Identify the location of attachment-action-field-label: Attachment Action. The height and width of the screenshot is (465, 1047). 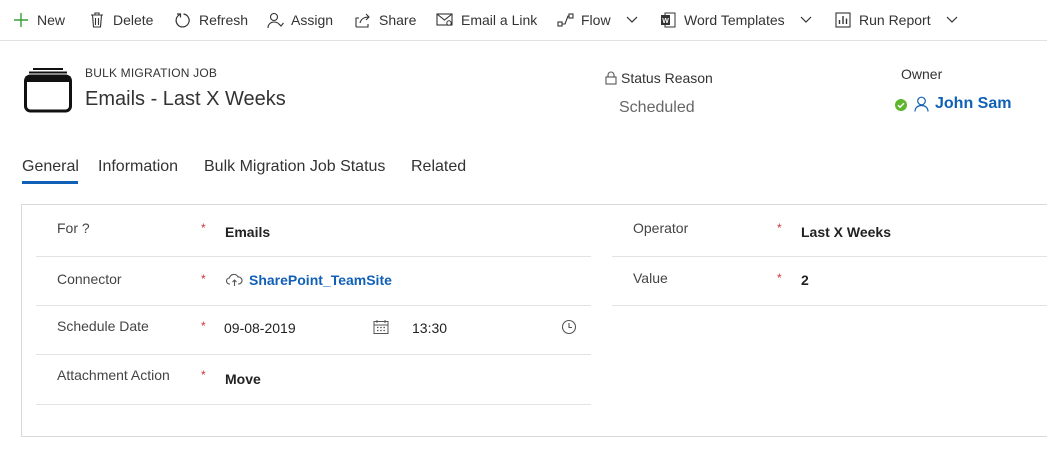
(113, 375).